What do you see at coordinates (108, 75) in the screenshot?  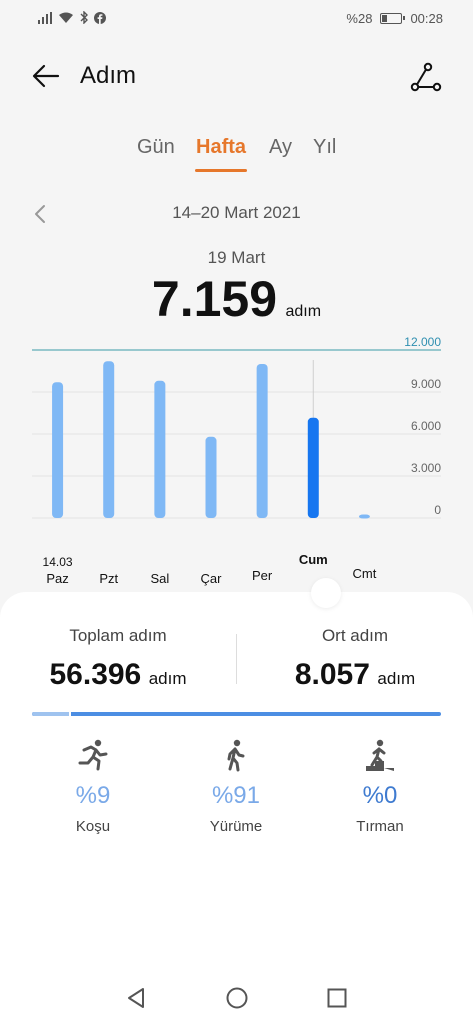 I see `page-title: Adım` at bounding box center [108, 75].